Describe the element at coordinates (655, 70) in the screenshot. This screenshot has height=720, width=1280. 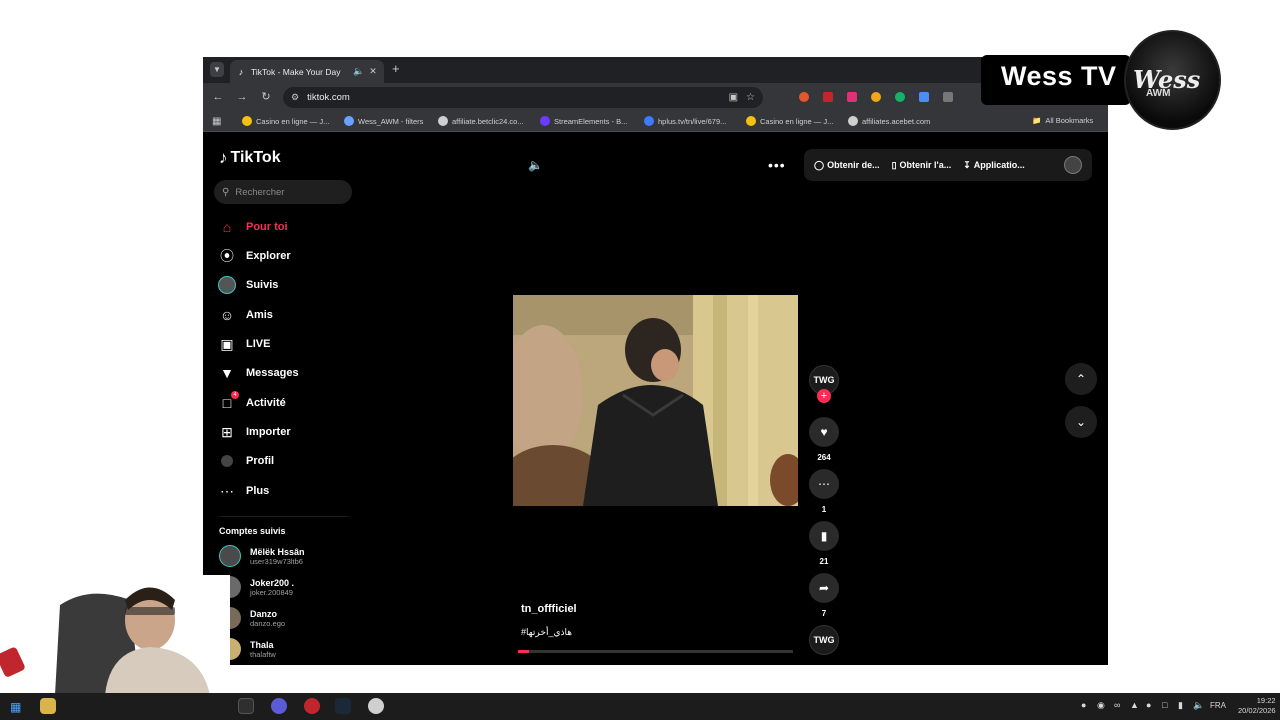
I see `tab-bar: ▼ ♪ TikTok - Make Your Day 🔈 ✕ +` at that location.